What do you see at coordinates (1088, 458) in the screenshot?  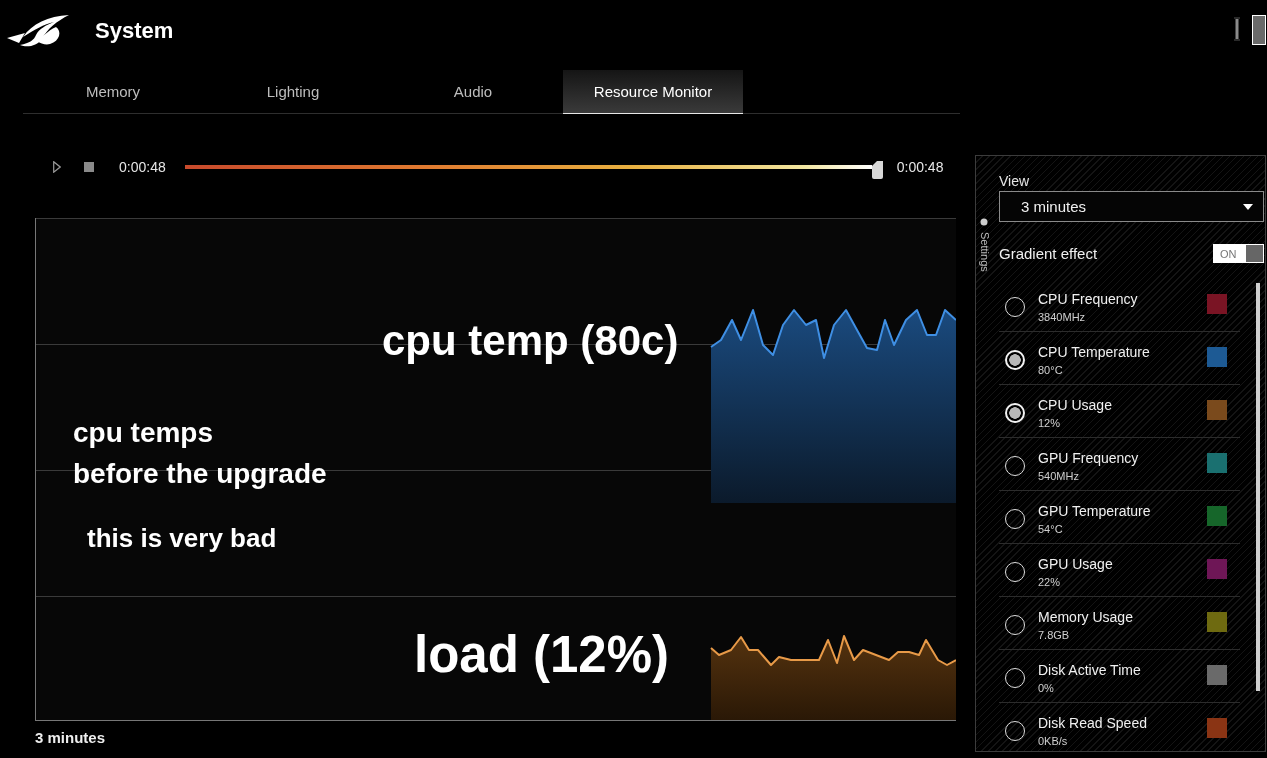 I see `metric-name: GPU Frequency` at bounding box center [1088, 458].